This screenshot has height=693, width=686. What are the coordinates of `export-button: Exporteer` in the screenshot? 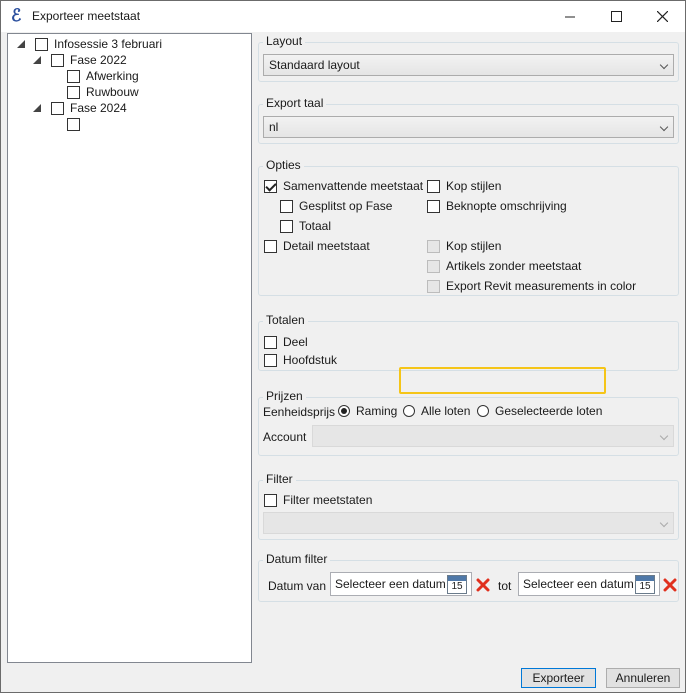 It's located at (558, 678).